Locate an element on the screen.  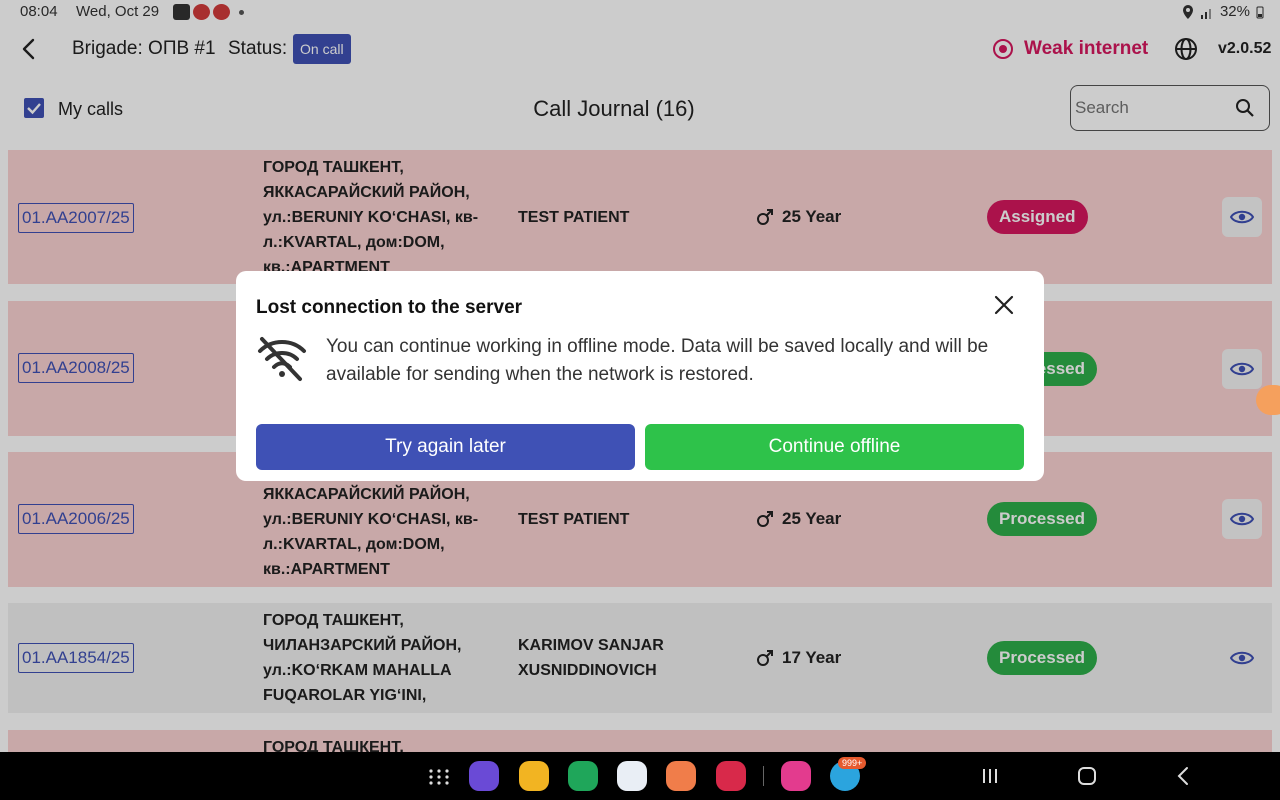
continue-offline-button: Continue offline is located at coordinates (834, 447).